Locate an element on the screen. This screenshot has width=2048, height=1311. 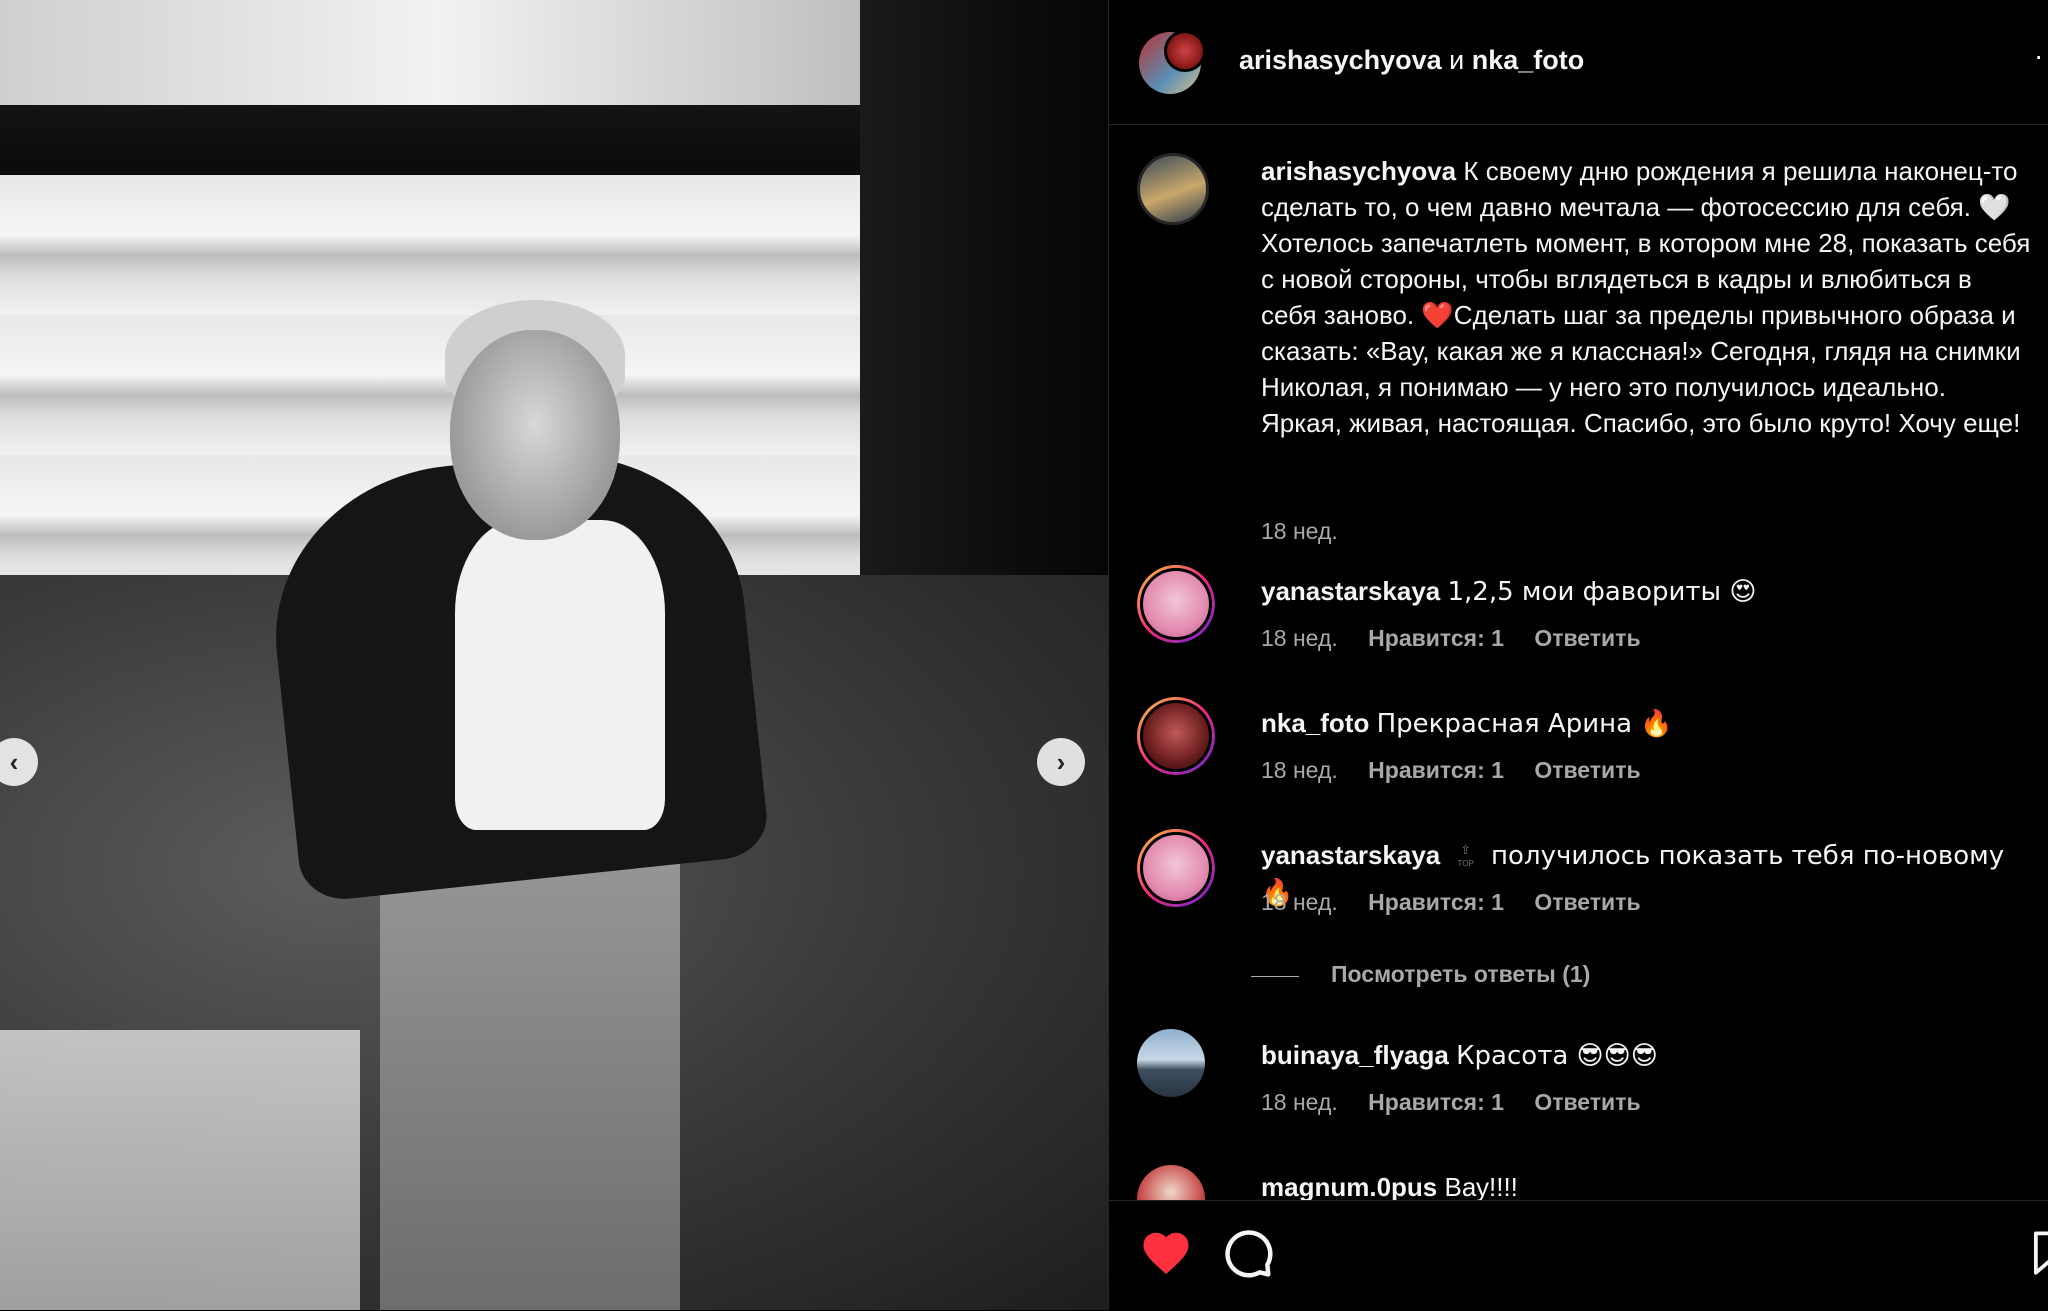
heart-filled-icon is located at coordinates (1166, 1253).